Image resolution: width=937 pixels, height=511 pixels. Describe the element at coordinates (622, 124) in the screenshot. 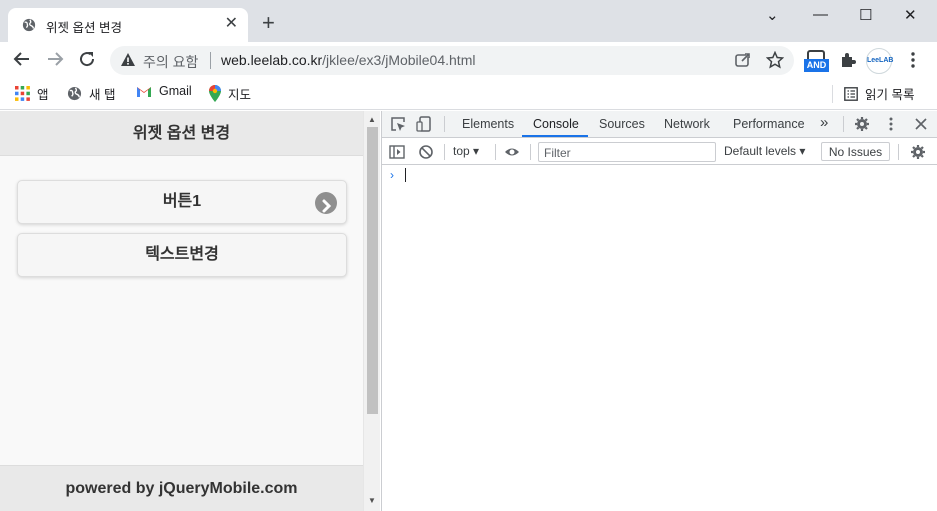

I see `tab-sources: Sources` at that location.